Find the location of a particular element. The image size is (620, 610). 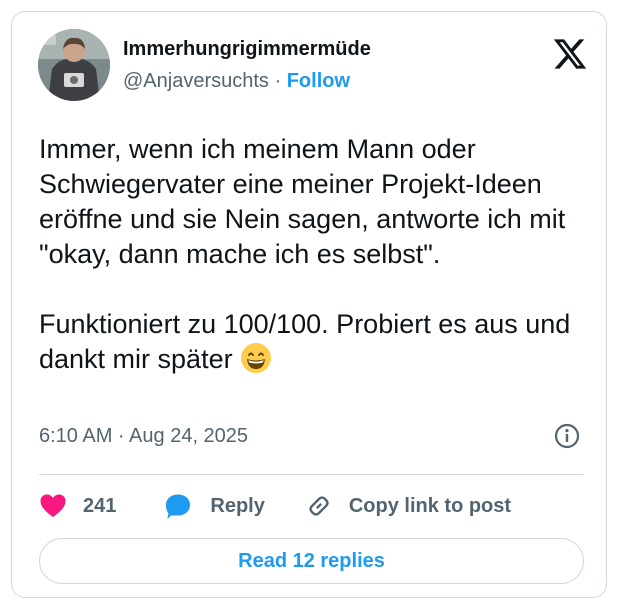

reply-button: Reply is located at coordinates (214, 506).